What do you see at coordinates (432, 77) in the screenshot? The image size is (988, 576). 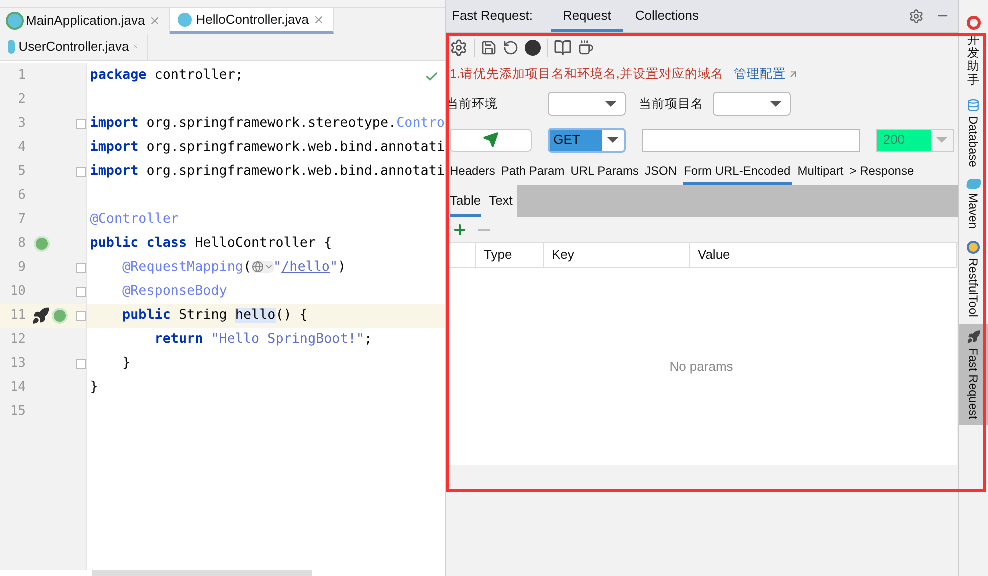 I see `check-icon` at bounding box center [432, 77].